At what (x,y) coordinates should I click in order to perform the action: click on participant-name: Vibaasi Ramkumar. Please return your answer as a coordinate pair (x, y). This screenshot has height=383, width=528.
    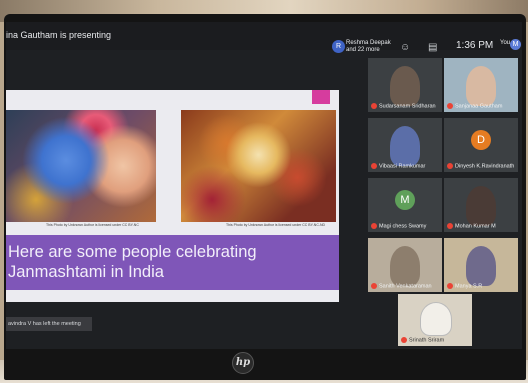
    Looking at the image, I should click on (398, 165).